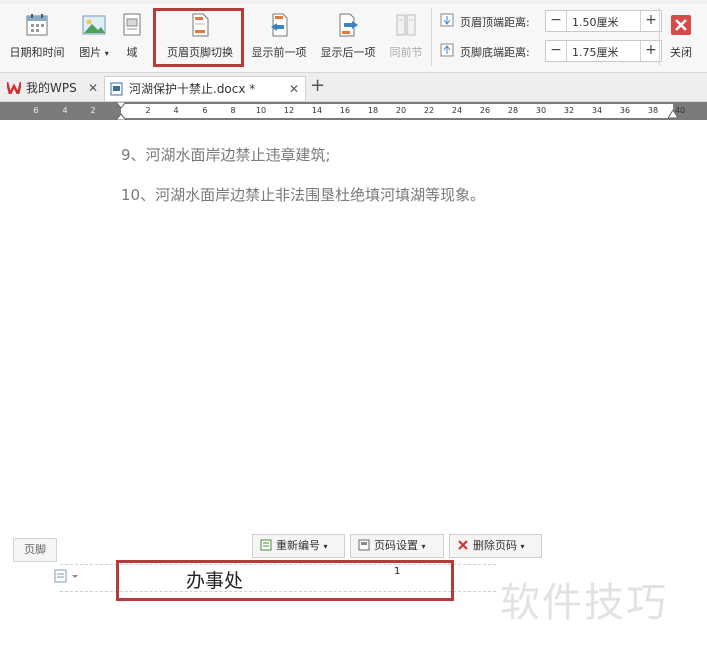  Describe the element at coordinates (681, 52) in the screenshot. I see `close-label: 关闭` at that location.